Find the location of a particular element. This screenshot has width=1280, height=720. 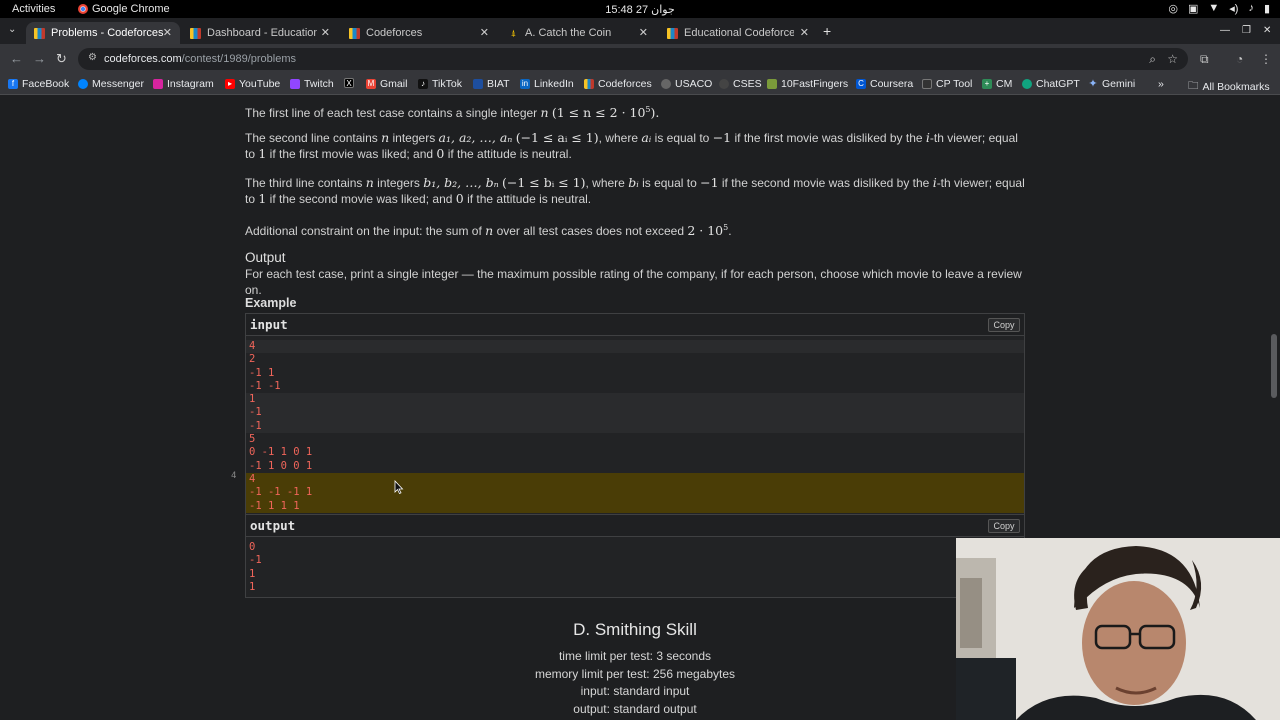

tab-label: Dashboard - Educational is located at coordinates (262, 33).